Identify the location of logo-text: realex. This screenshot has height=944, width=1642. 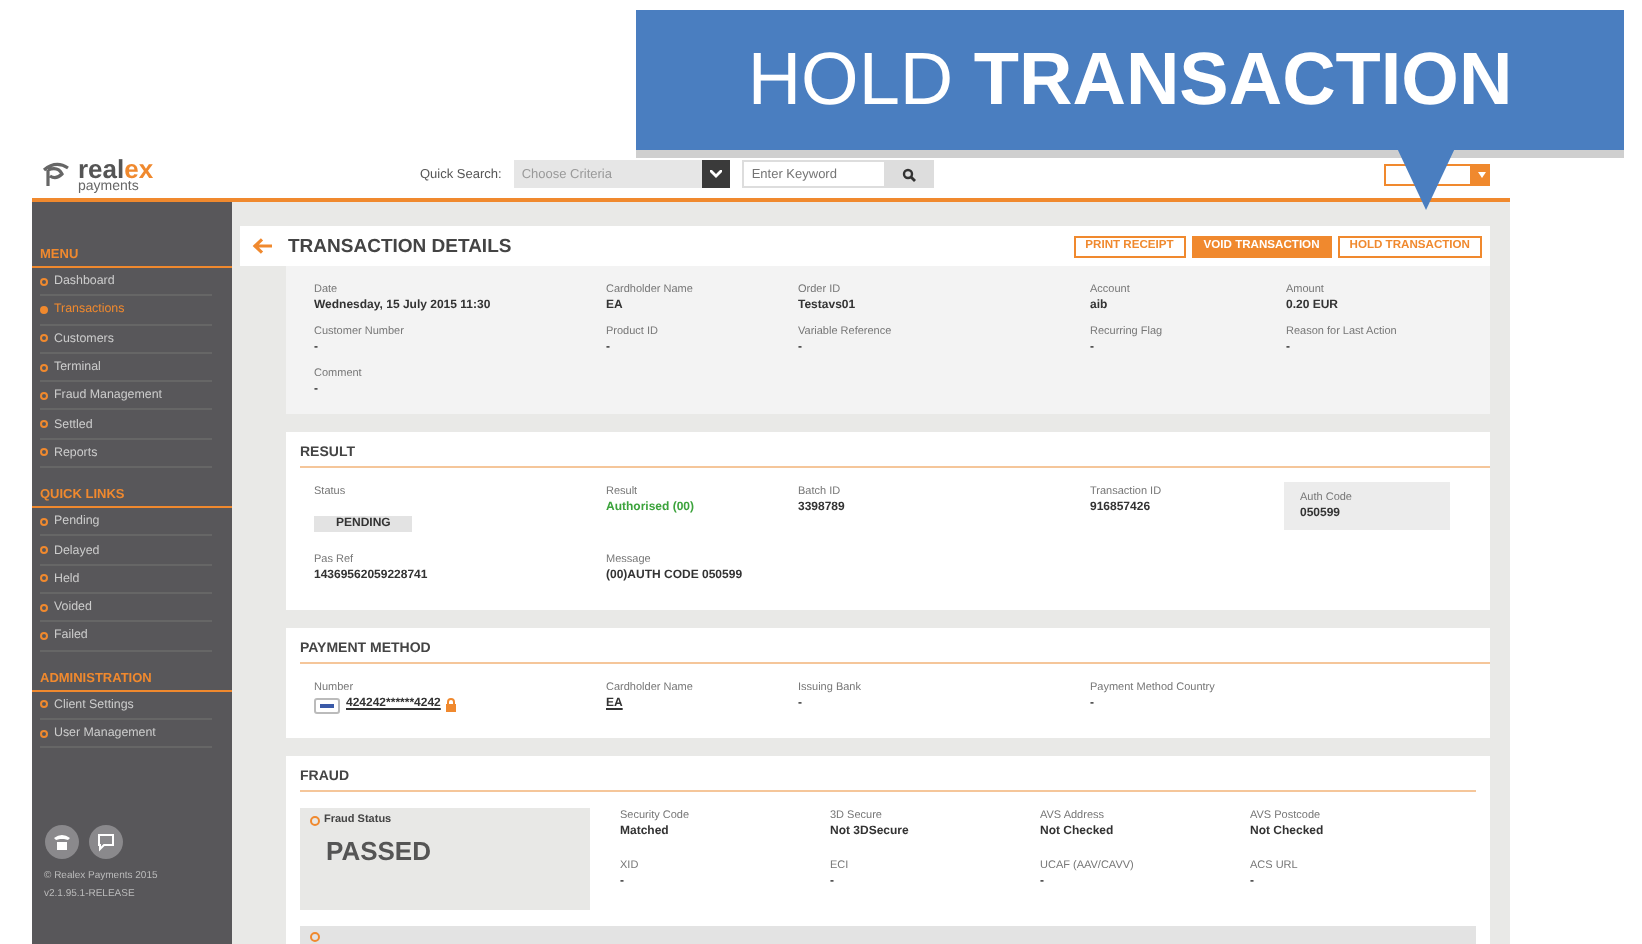
(116, 168).